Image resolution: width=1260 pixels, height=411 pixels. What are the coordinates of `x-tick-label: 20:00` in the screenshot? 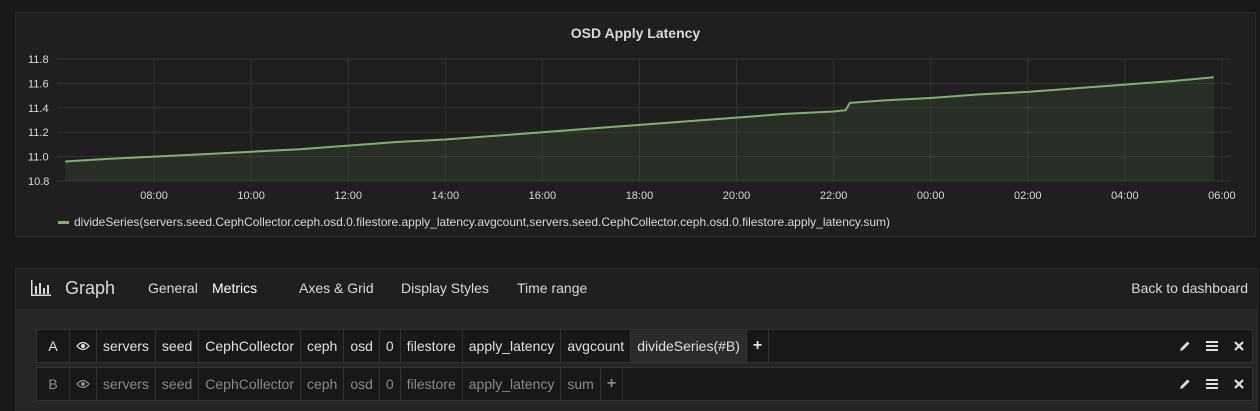 It's located at (737, 196).